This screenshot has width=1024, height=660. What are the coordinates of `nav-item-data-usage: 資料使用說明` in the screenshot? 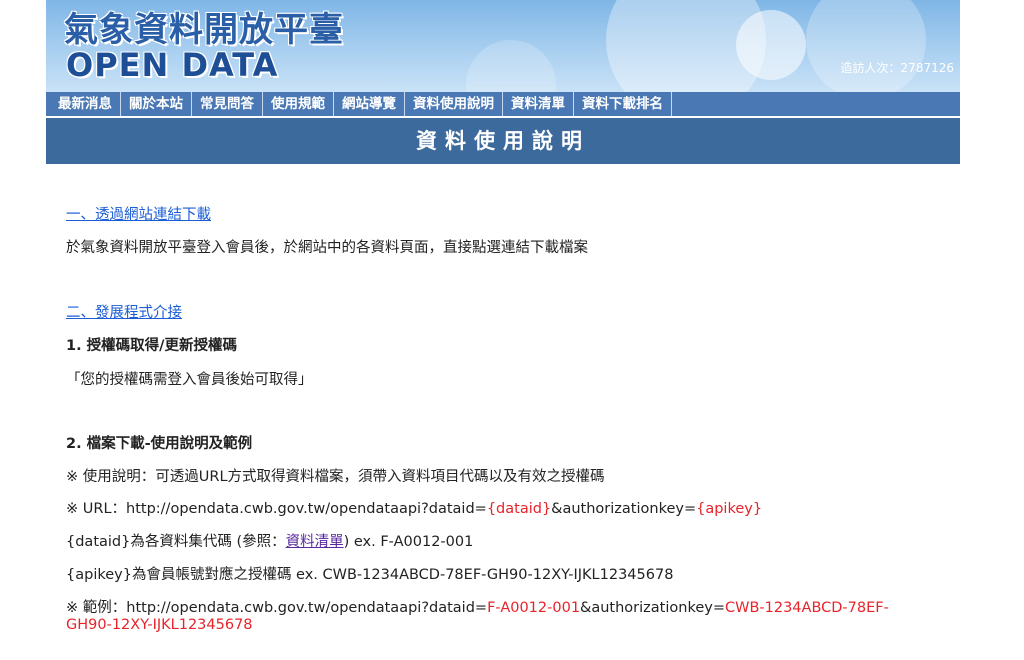 It's located at (454, 104).